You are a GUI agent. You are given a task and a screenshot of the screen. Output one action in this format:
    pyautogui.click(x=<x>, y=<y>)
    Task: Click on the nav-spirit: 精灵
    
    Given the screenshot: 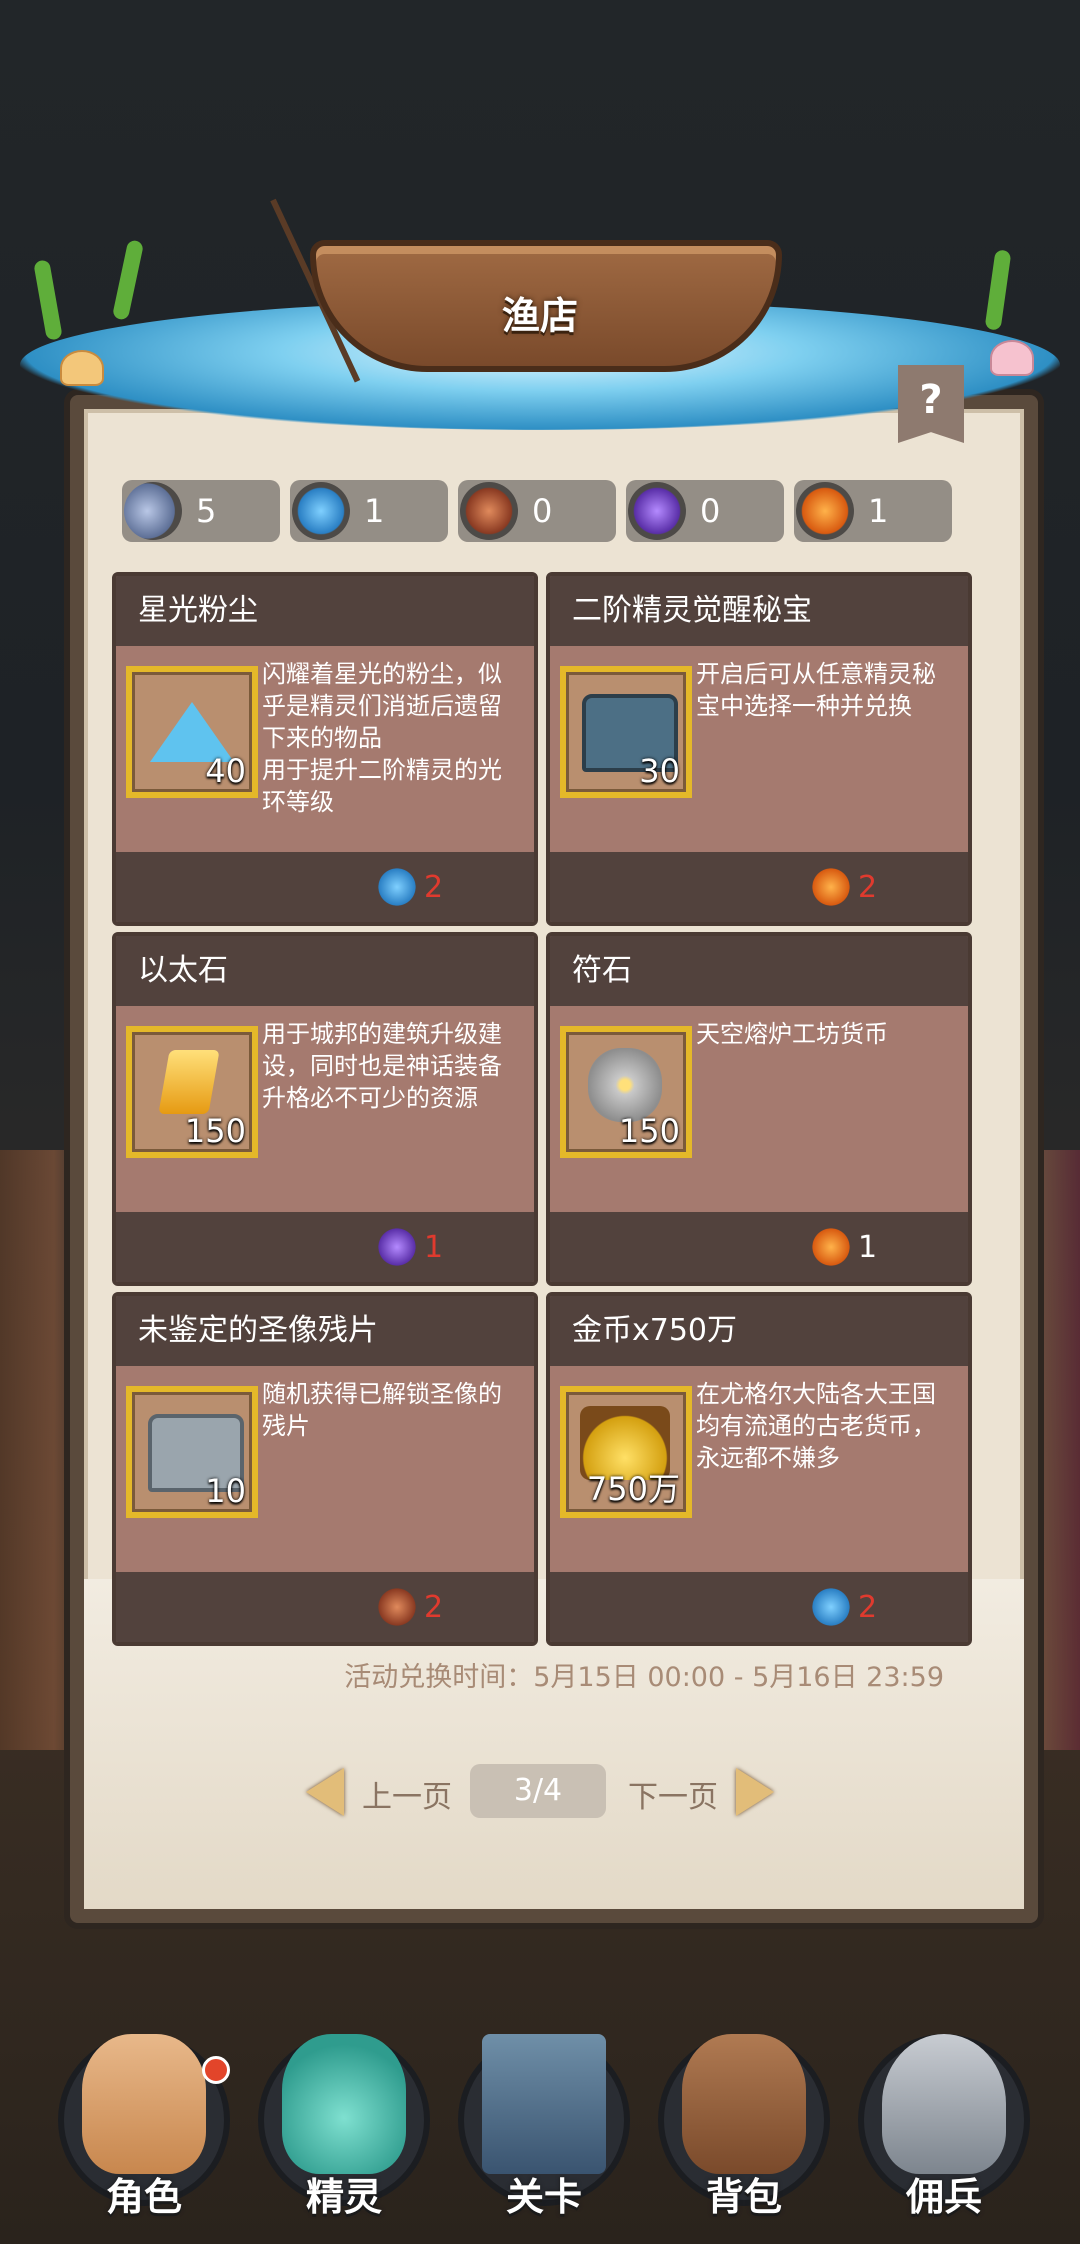 What is the action you would take?
    pyautogui.click(x=344, y=2127)
    